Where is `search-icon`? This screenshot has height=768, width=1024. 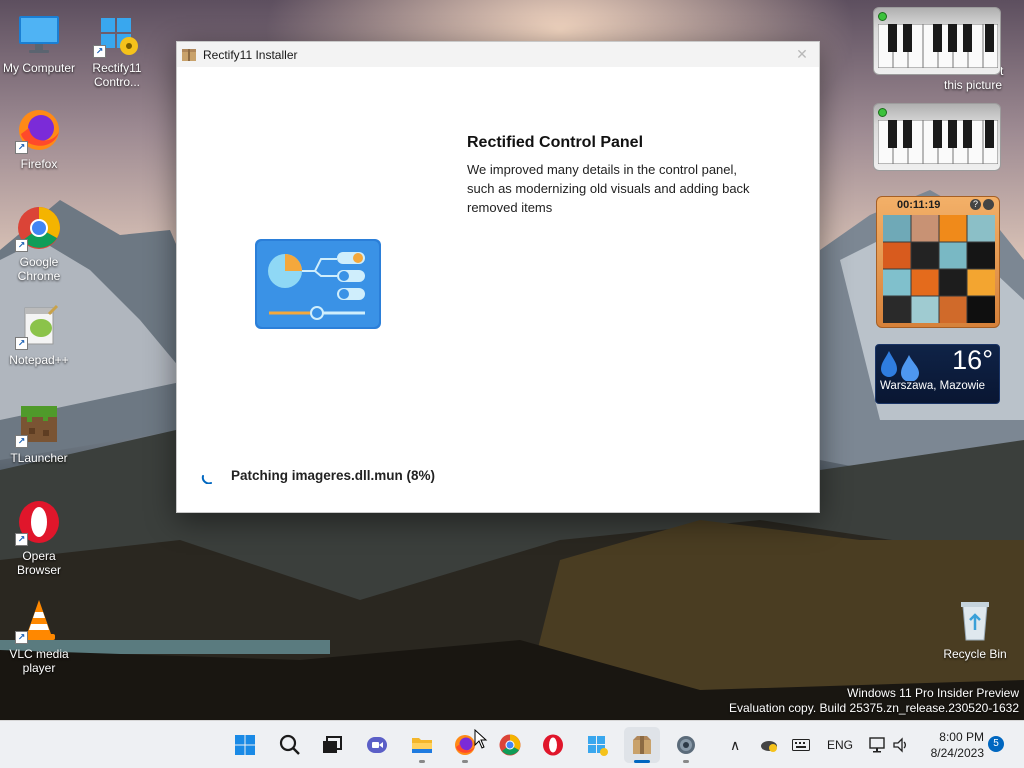
search-icon is located at coordinates (289, 744).